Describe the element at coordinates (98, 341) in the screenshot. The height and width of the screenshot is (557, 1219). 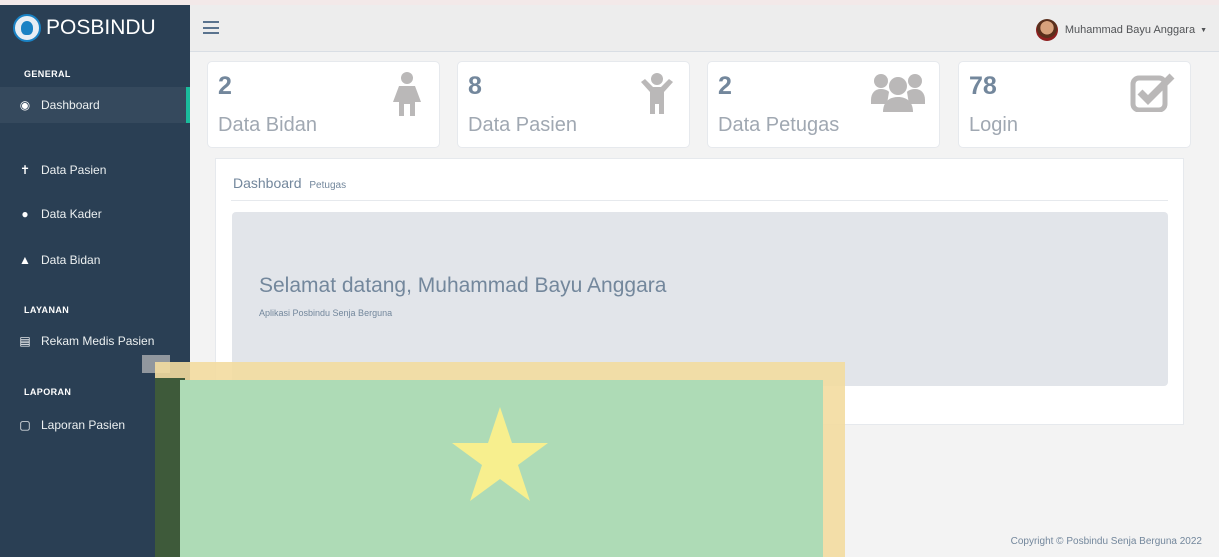
I see `sidebar-item-label: Rekam Medis Pasien` at that location.